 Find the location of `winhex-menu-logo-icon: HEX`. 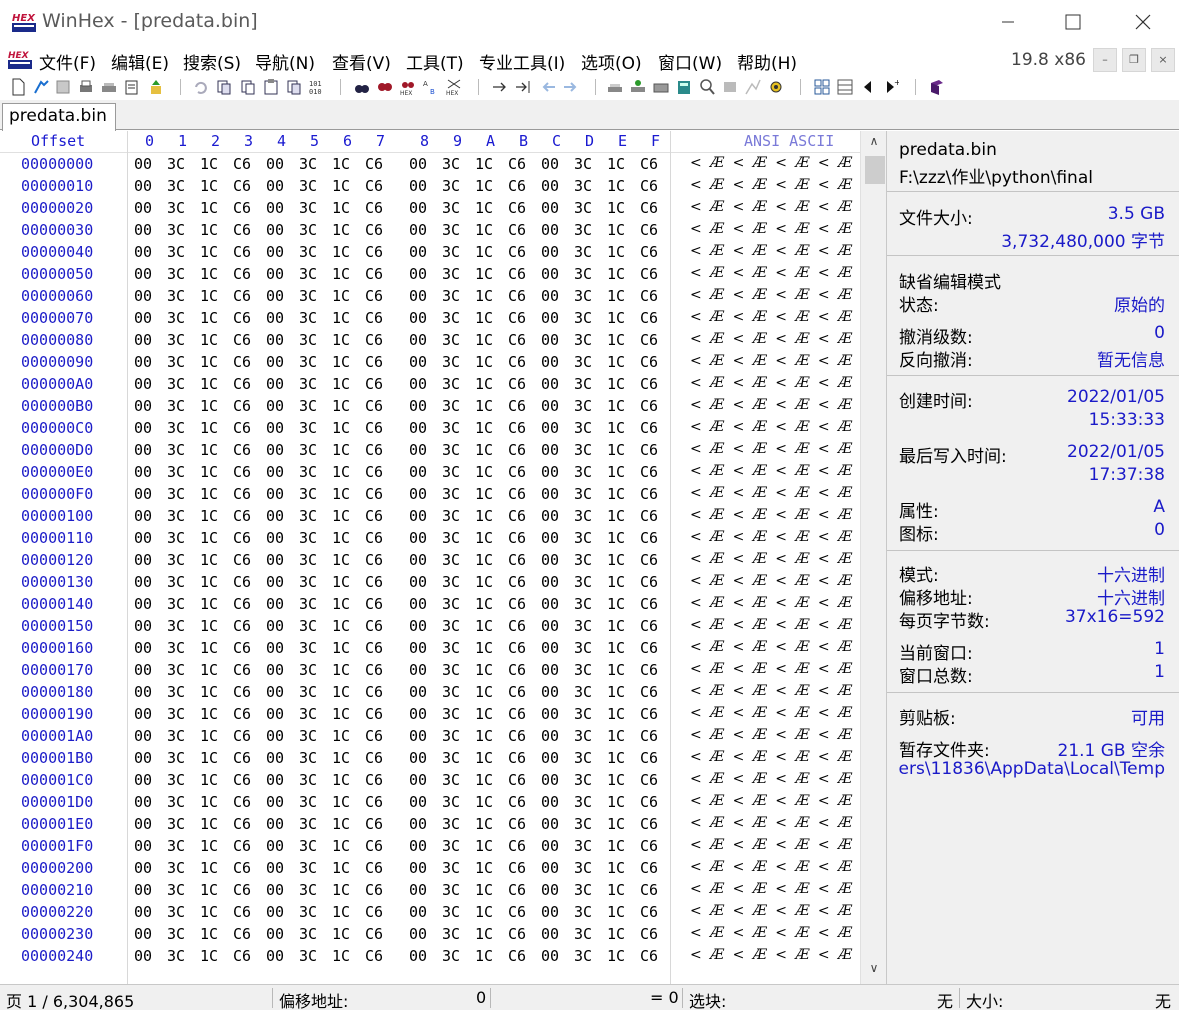

winhex-menu-logo-icon: HEX is located at coordinates (20, 59).